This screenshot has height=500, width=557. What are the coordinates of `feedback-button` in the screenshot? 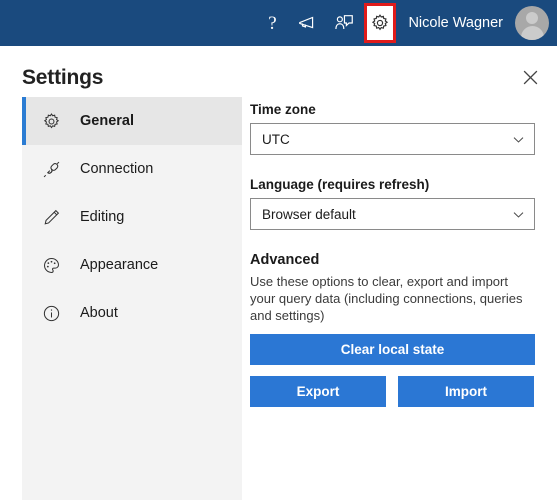 It's located at (344, 23).